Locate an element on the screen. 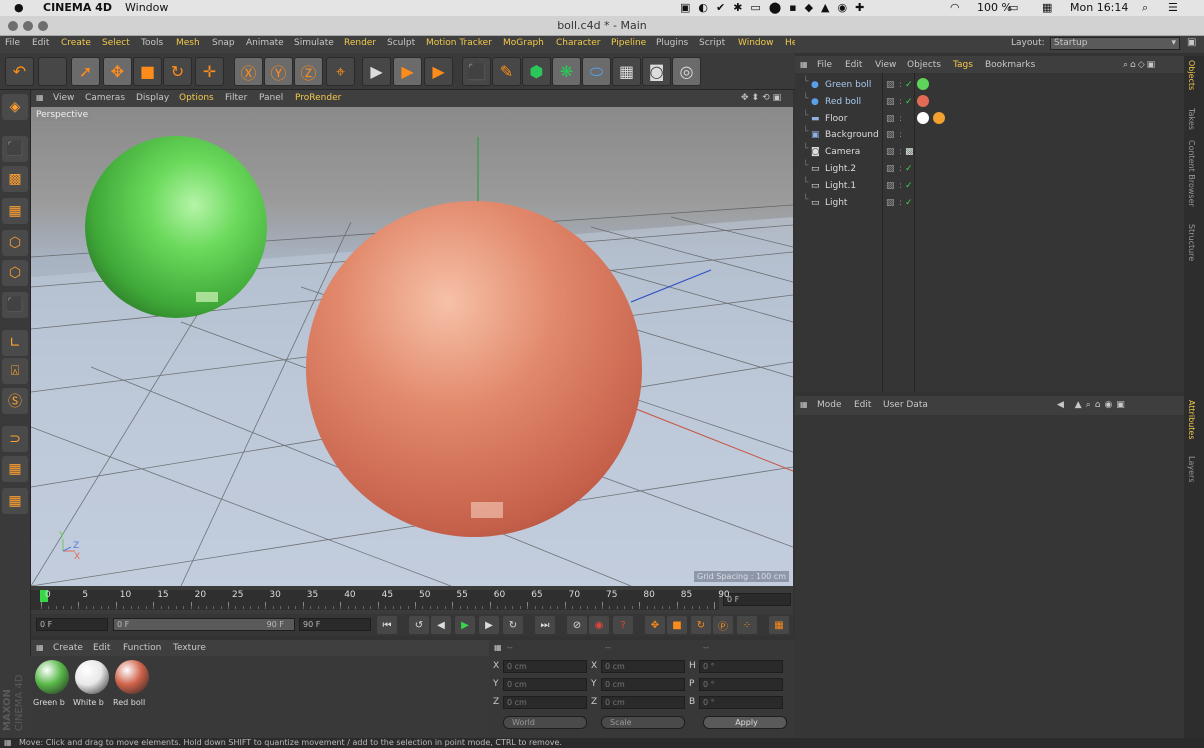 The width and height of the screenshot is (1204, 748). viewport-menu-options: Options is located at coordinates (196, 98).